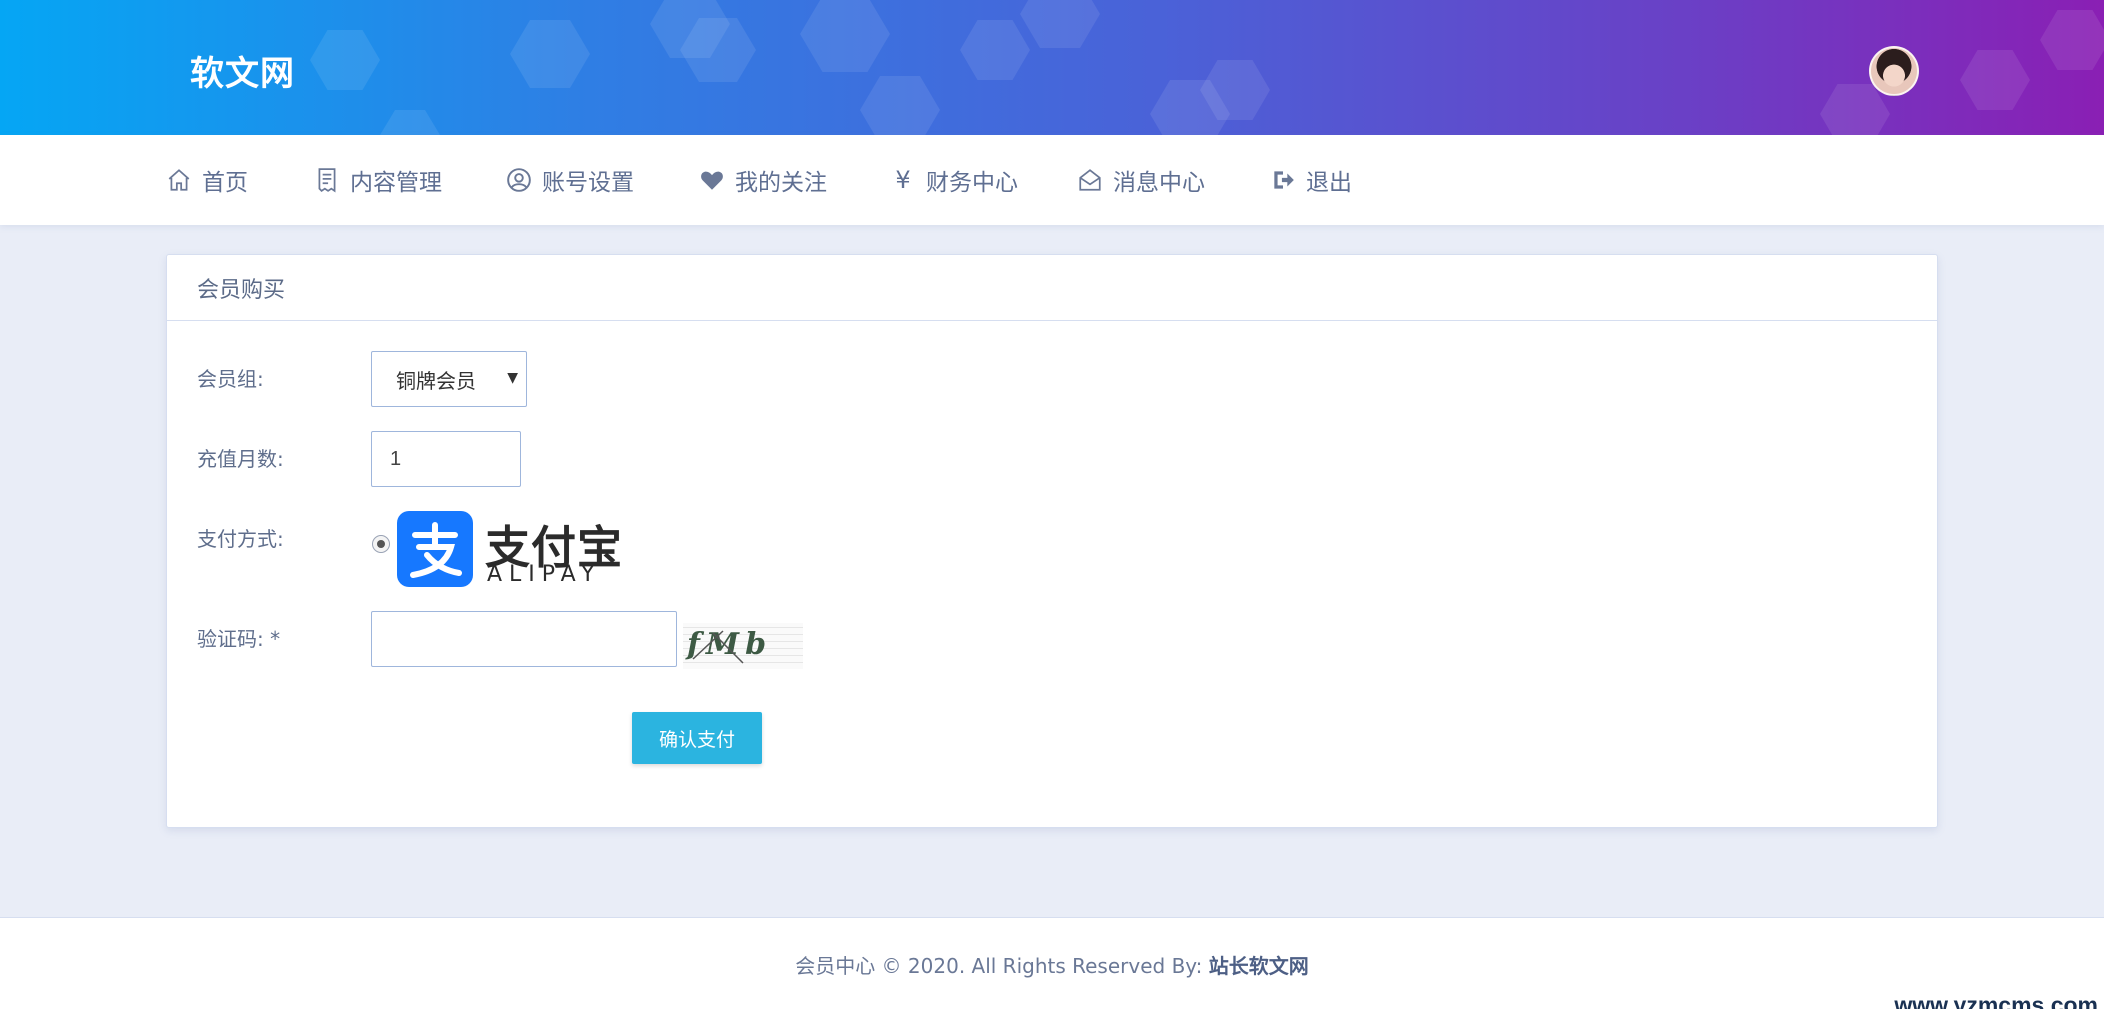 The image size is (2104, 1009). Describe the element at coordinates (327, 180) in the screenshot. I see `receipt-icon` at that location.